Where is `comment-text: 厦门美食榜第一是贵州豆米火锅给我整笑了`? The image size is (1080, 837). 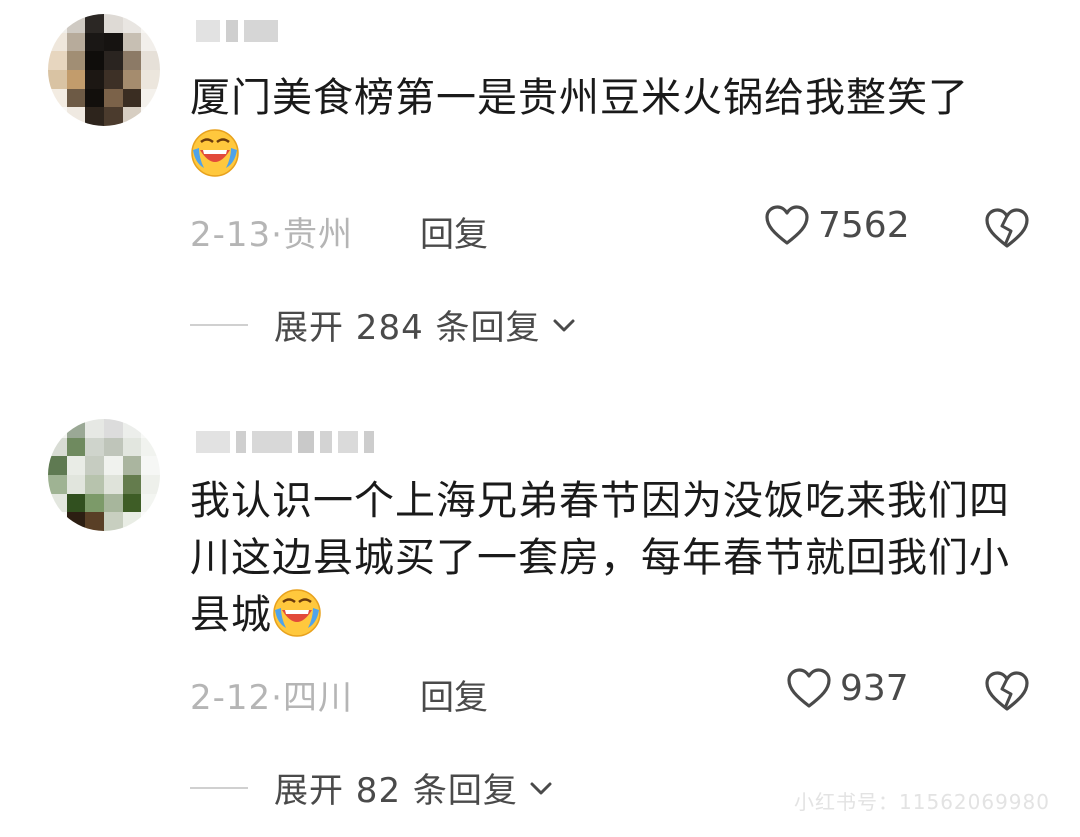 comment-text: 厦门美食榜第一是贵州豆米火锅给我整笑了 is located at coordinates (615, 127).